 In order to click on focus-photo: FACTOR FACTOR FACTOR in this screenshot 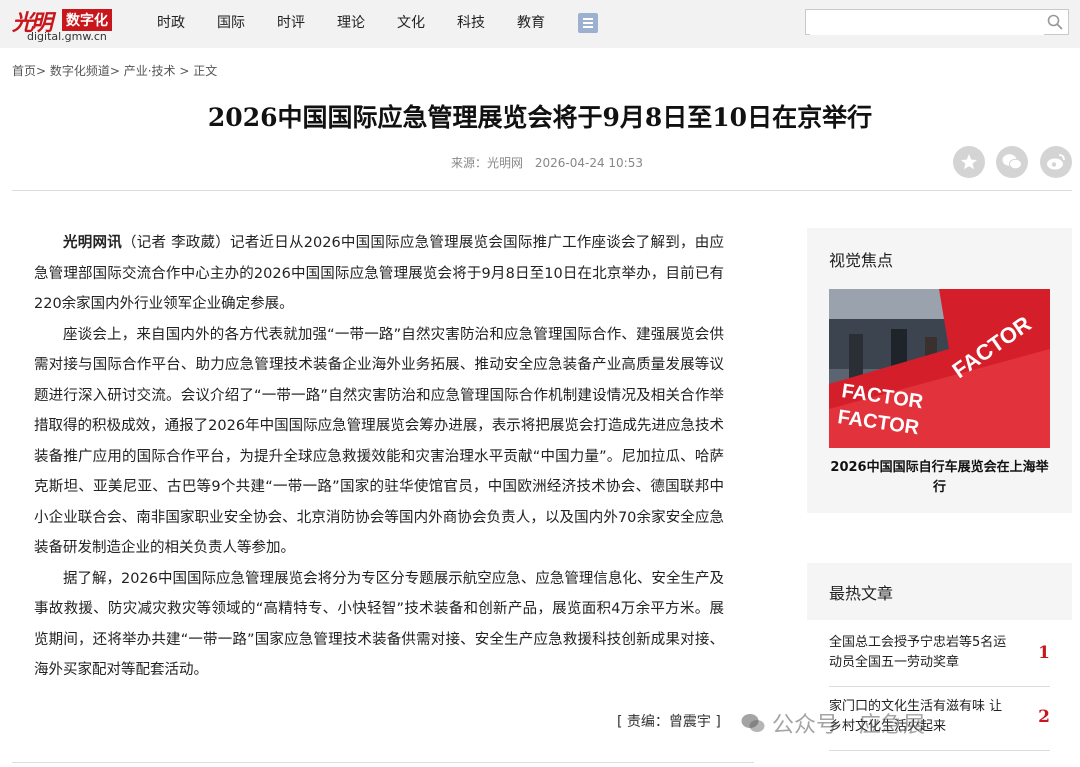, I will do `click(939, 368)`.